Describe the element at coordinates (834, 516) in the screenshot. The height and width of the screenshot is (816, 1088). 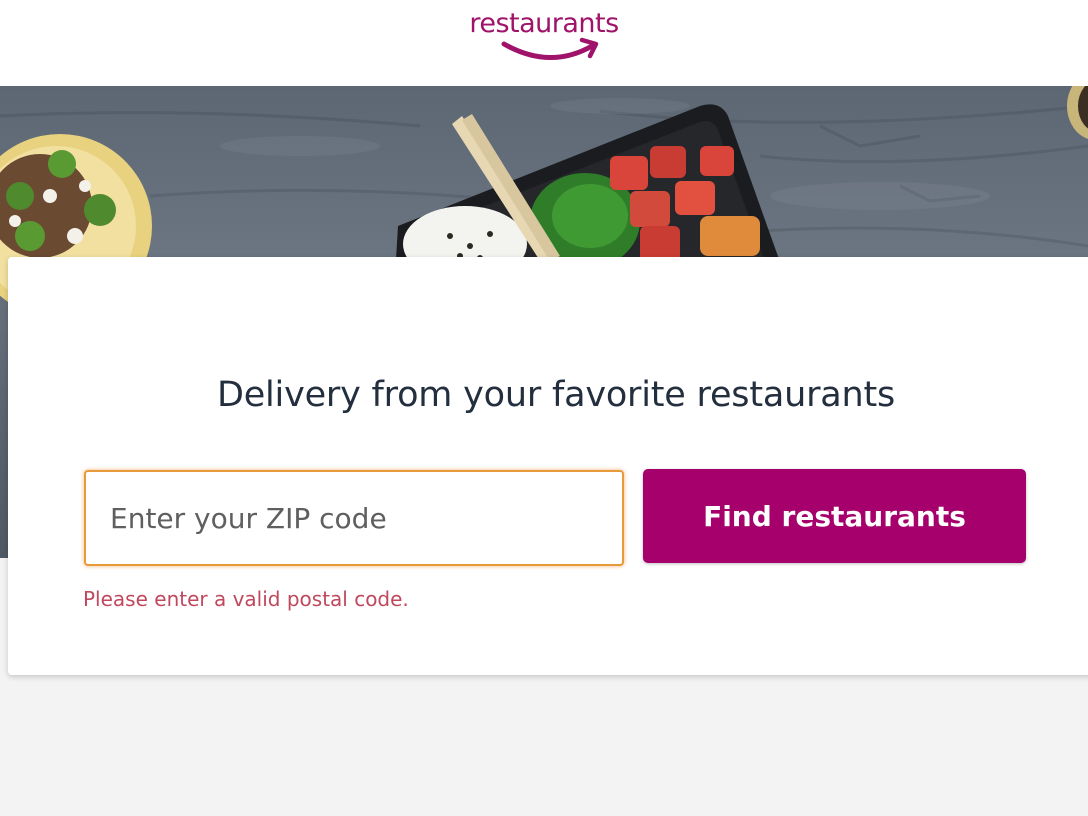
I see `find-restaurants-button: Find restaurants` at that location.